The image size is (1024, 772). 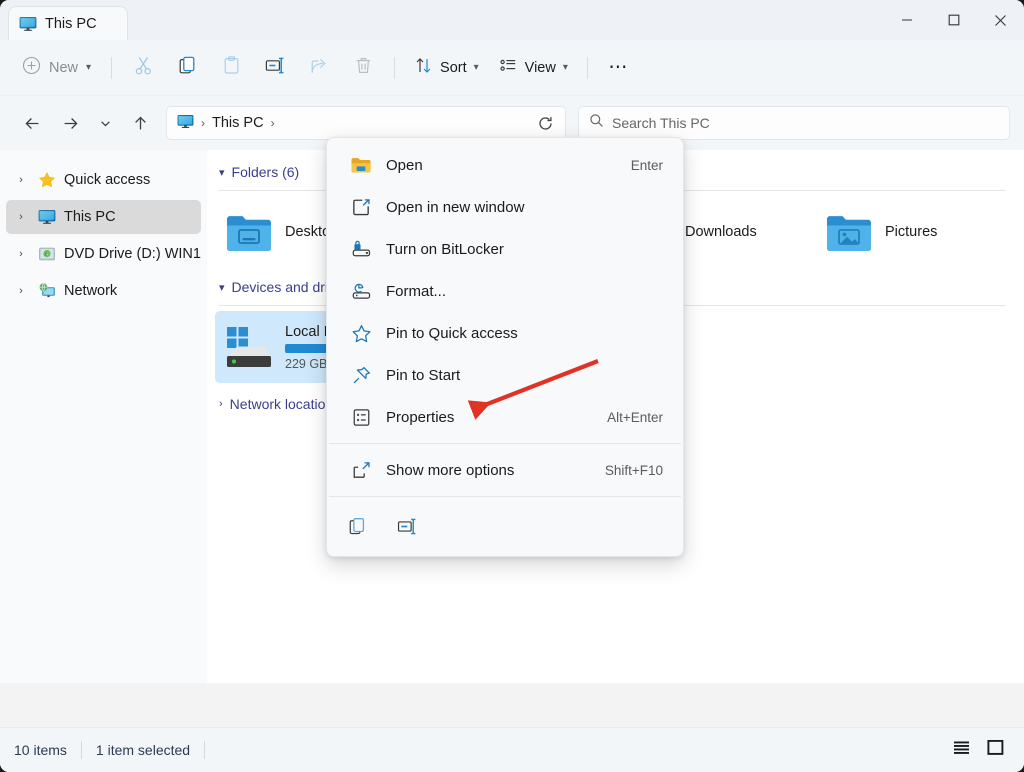 What do you see at coordinates (32, 123) in the screenshot?
I see `back-button` at bounding box center [32, 123].